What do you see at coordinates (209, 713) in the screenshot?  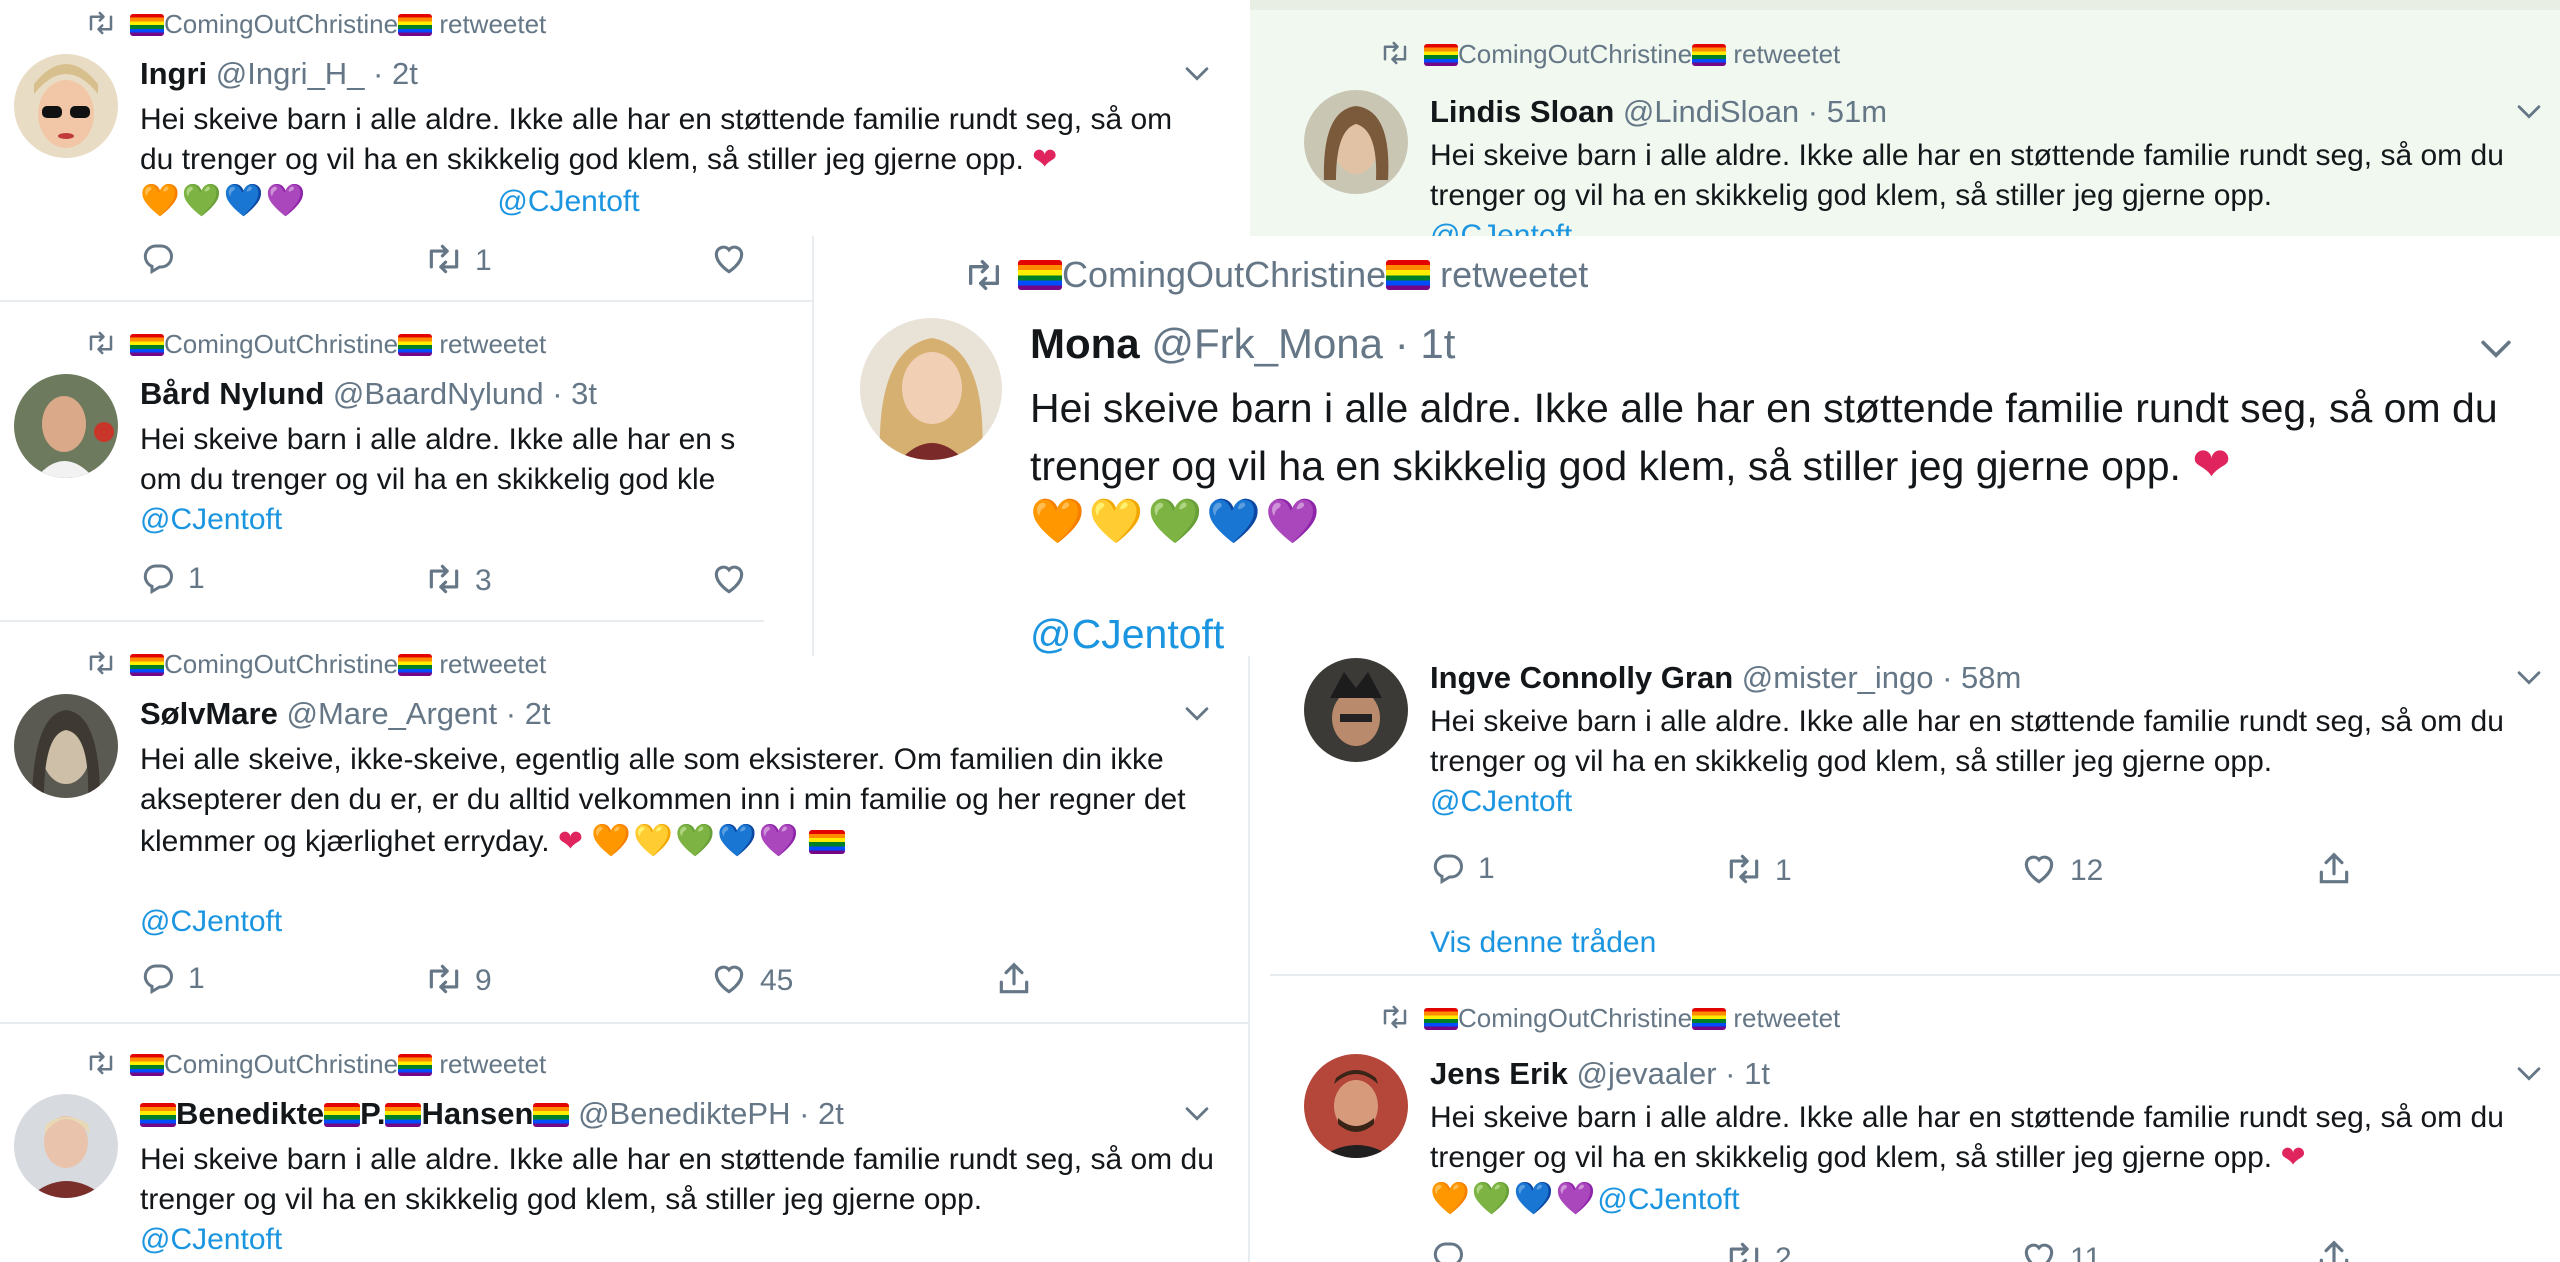 I see `display-name: SølvMare` at bounding box center [209, 713].